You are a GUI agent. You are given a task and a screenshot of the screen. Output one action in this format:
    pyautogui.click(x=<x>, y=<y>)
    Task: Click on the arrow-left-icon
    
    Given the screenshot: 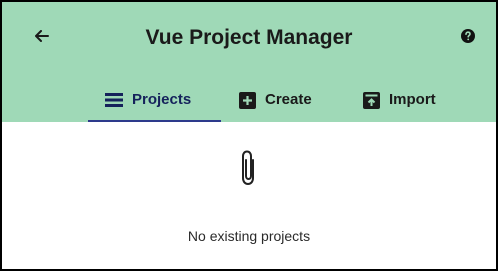 What is the action you would take?
    pyautogui.click(x=42, y=36)
    